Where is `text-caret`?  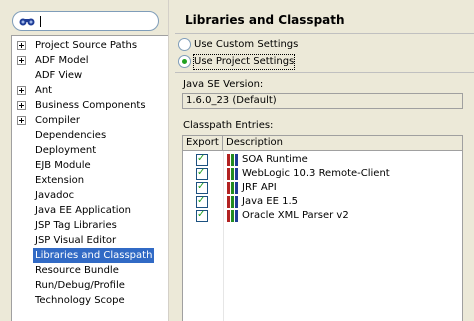
text-caret is located at coordinates (40, 21).